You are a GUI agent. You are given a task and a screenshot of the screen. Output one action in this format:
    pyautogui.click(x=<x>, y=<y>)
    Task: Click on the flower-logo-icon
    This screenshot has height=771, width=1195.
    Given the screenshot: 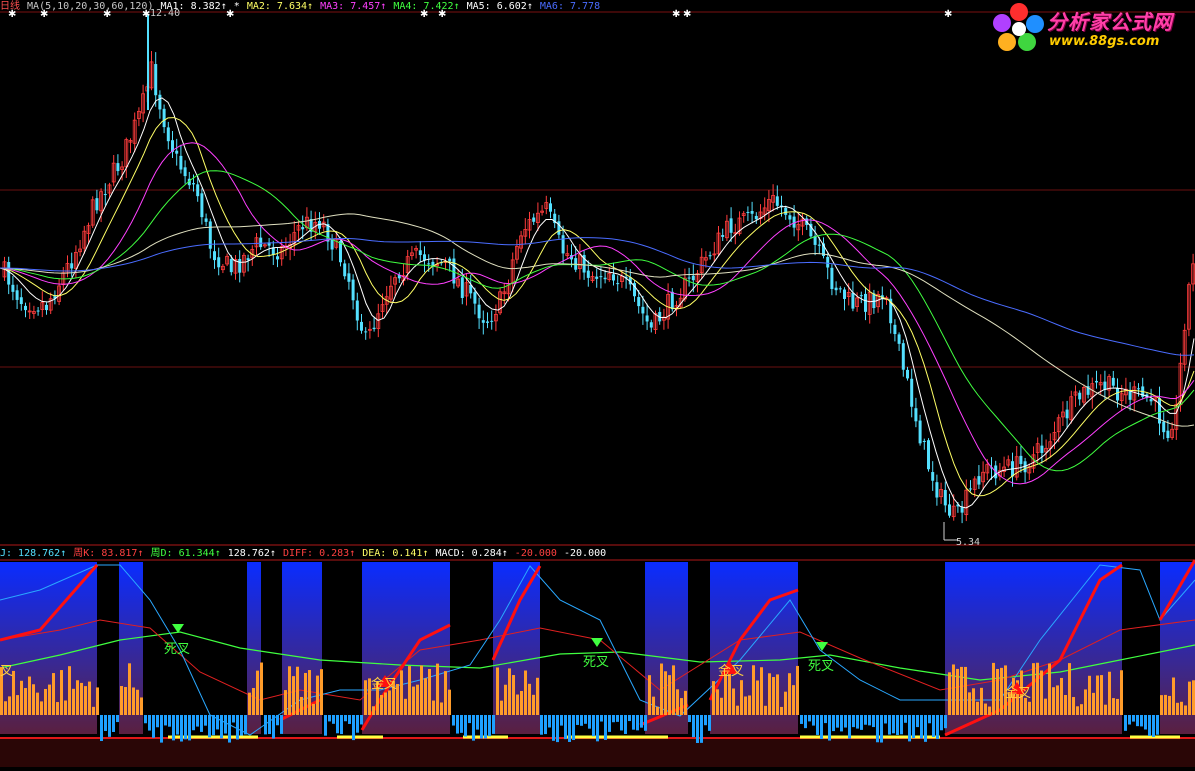 What is the action you would take?
    pyautogui.click(x=1018, y=27)
    